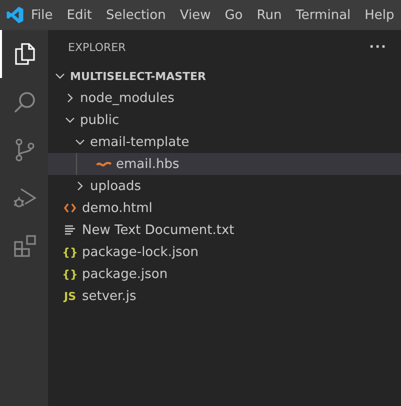 The width and height of the screenshot is (401, 406). Describe the element at coordinates (224, 120) in the screenshot. I see `tree-folder-row: public` at that location.